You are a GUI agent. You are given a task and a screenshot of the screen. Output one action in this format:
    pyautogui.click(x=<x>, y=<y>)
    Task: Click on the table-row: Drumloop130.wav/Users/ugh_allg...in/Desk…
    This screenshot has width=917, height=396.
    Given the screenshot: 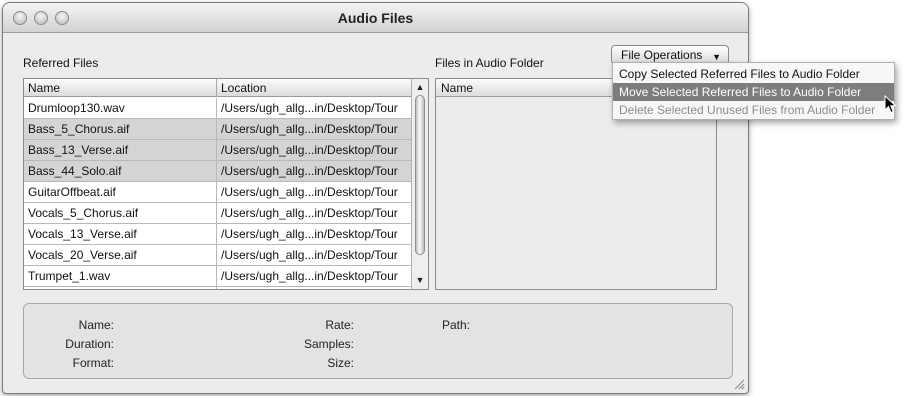 What is the action you would take?
    pyautogui.click(x=218, y=108)
    